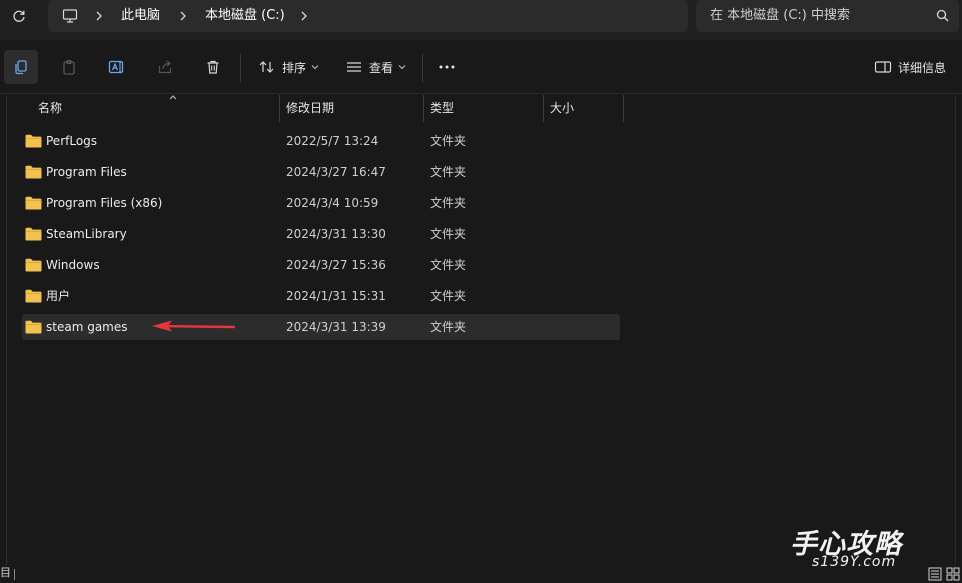  Describe the element at coordinates (194, 326) in the screenshot. I see `annotation-arrow` at that location.